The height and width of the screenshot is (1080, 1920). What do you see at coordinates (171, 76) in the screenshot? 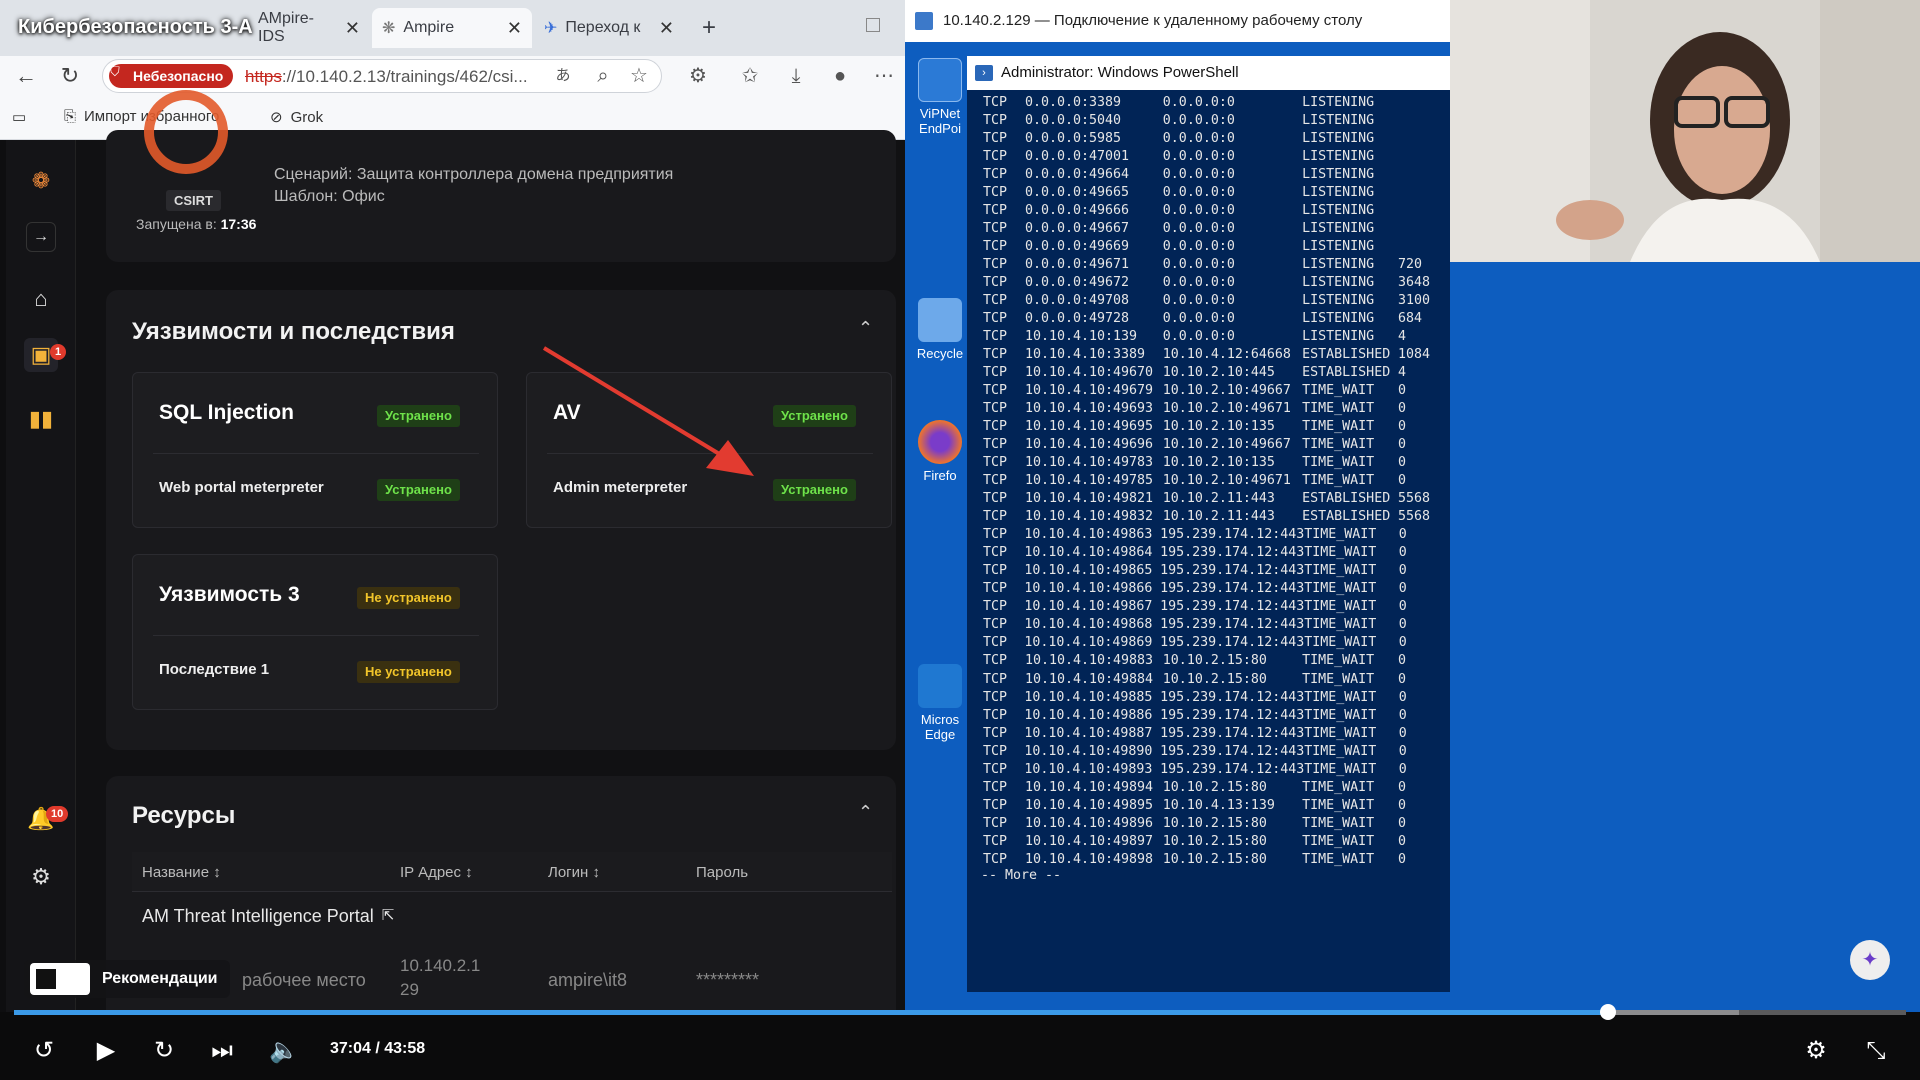
I see `security-badge: Небезопасно` at bounding box center [171, 76].